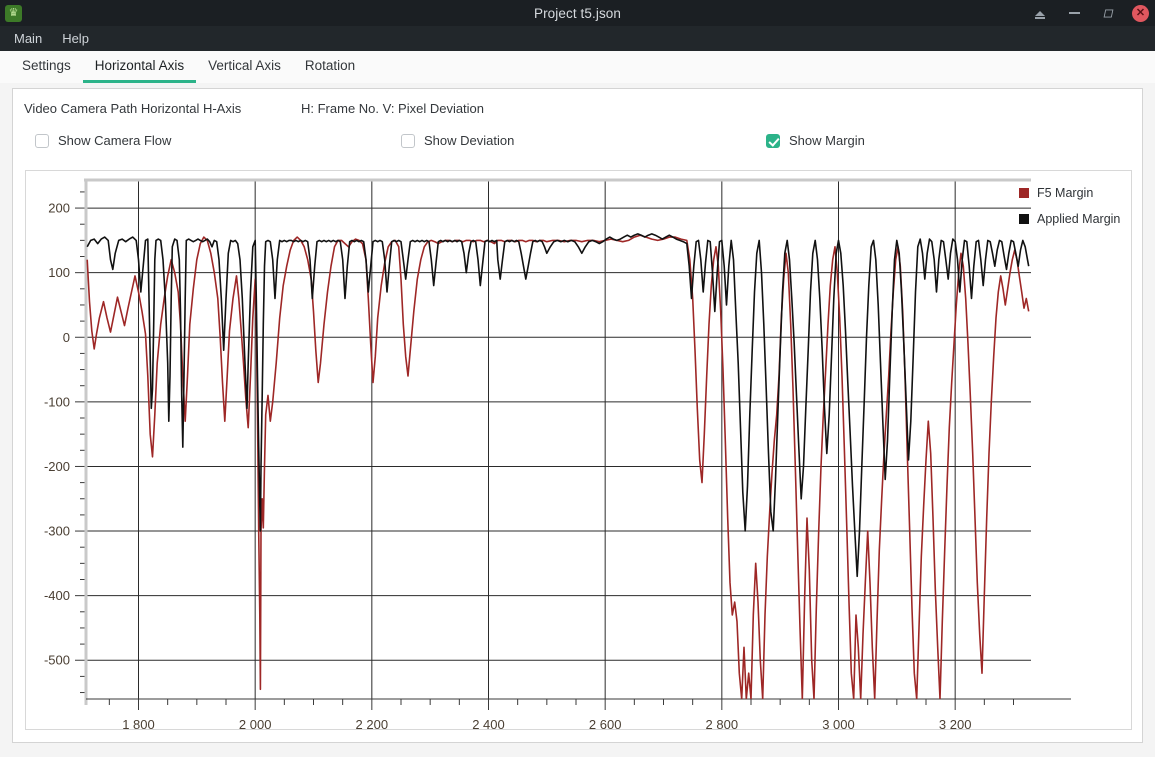  What do you see at coordinates (1089, 13) in the screenshot?
I see `window-controls: ✕` at bounding box center [1089, 13].